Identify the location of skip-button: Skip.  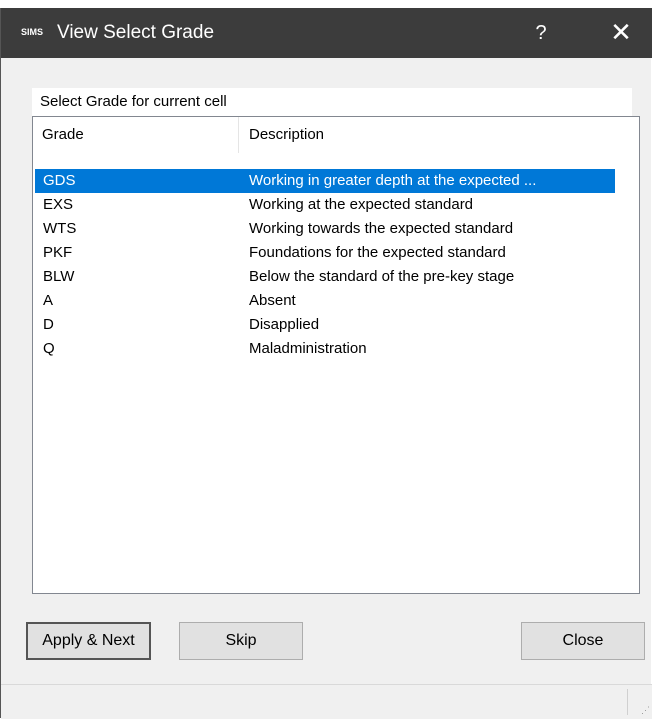
(241, 641).